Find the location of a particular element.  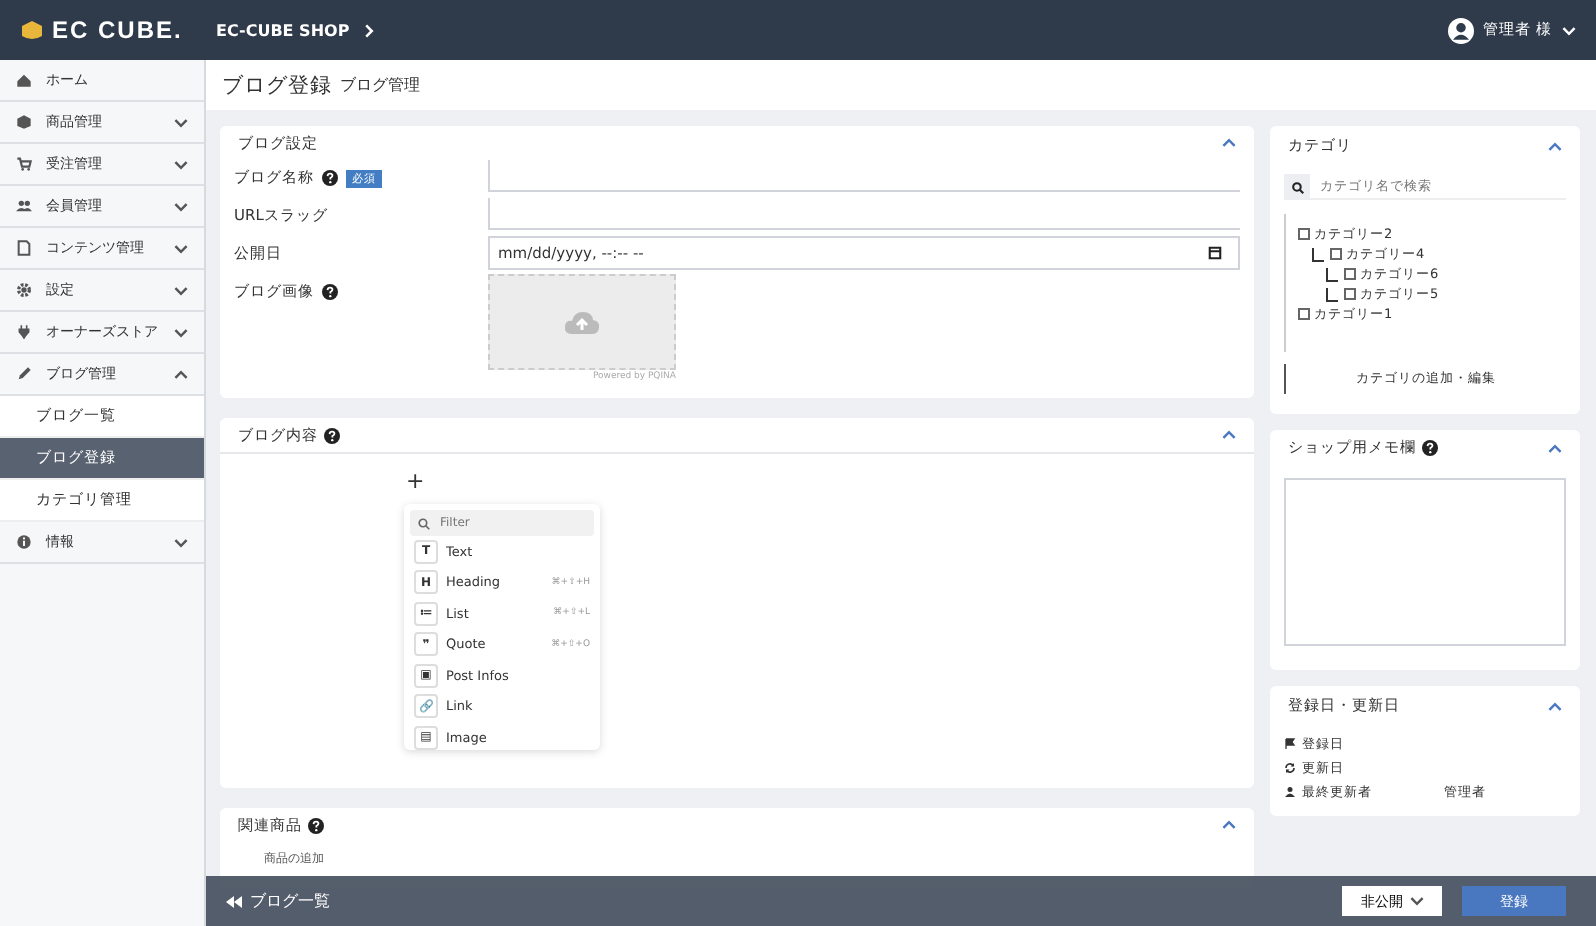

text-field is located at coordinates (864, 214).